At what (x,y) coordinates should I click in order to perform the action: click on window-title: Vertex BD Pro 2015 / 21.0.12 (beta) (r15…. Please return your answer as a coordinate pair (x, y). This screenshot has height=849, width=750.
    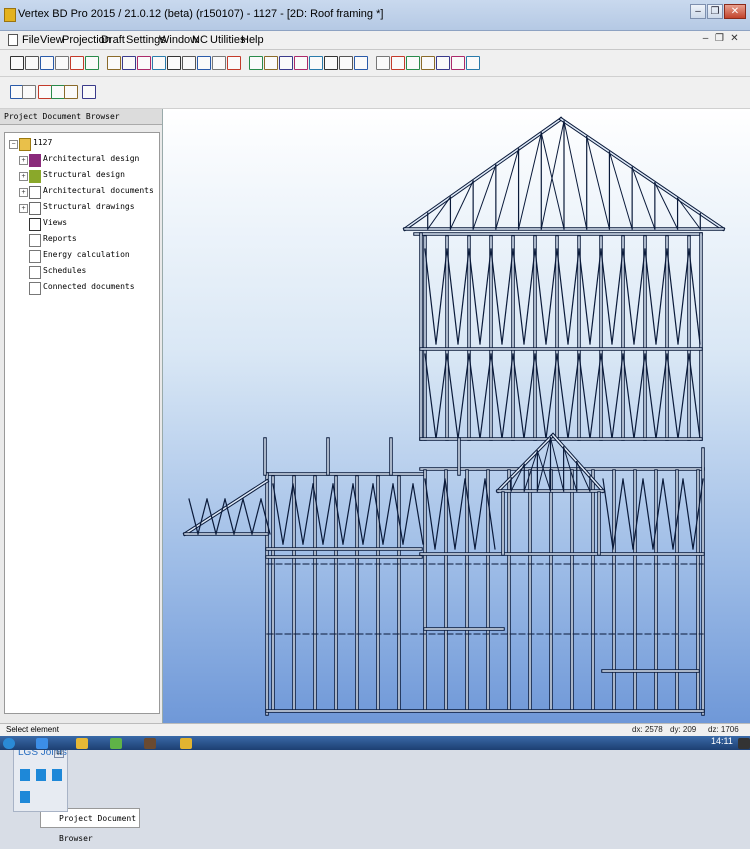
    Looking at the image, I should click on (201, 14).